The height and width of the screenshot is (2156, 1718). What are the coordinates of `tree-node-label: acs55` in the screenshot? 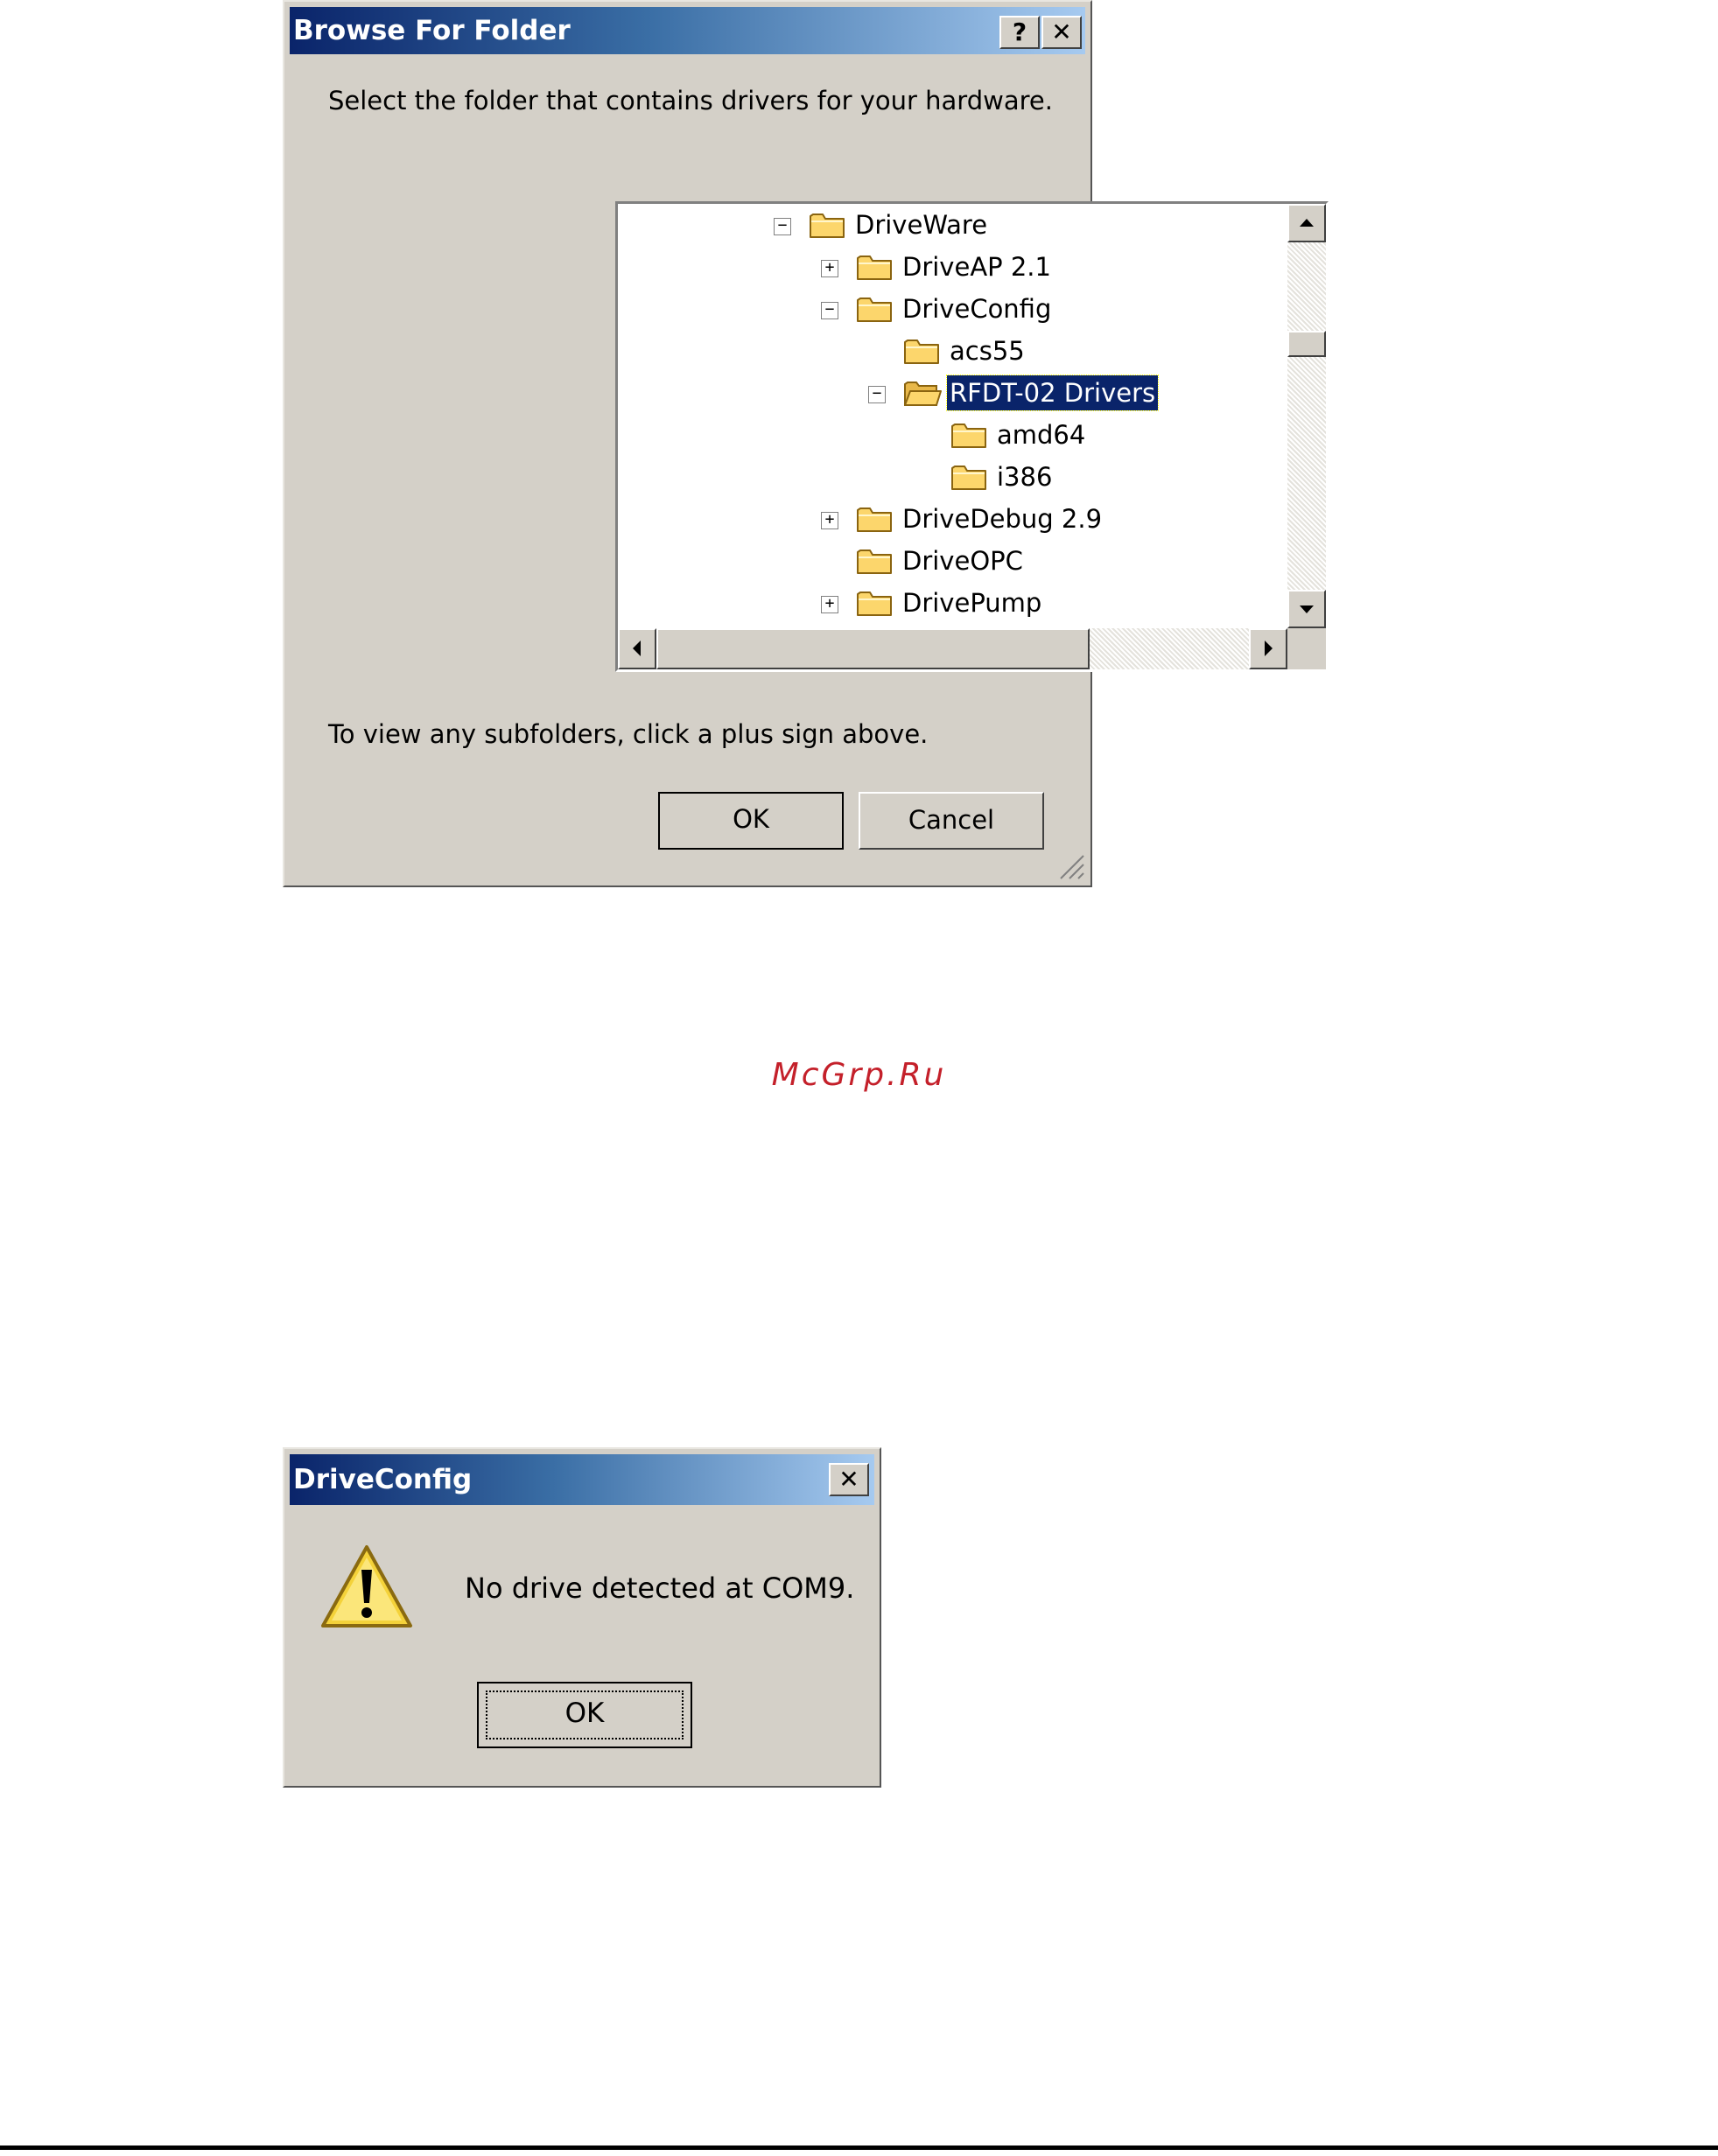 It's located at (987, 350).